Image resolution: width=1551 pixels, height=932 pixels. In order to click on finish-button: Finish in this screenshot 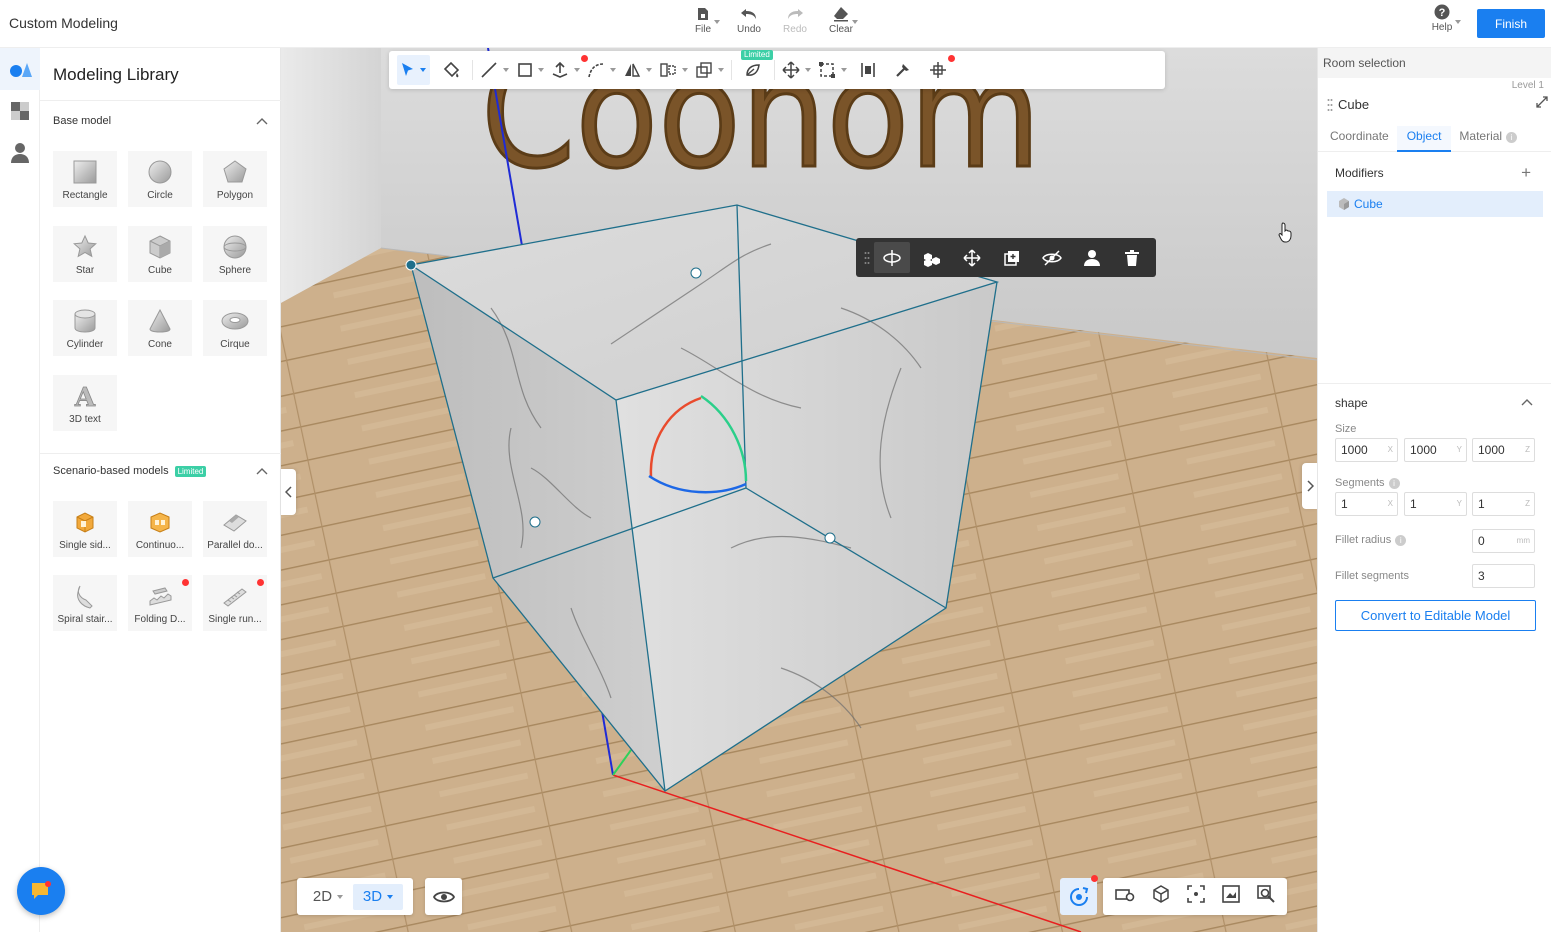, I will do `click(1511, 23)`.